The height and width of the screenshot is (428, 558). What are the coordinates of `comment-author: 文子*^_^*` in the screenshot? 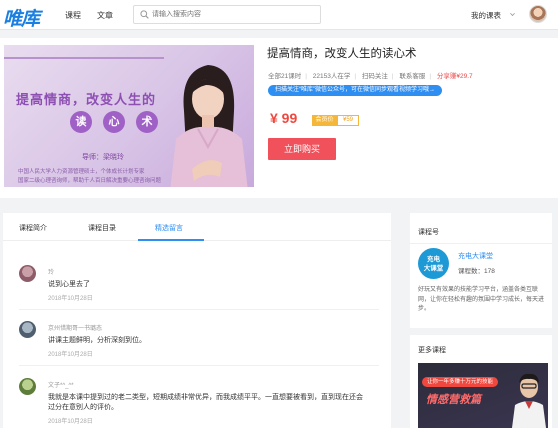 It's located at (61, 386).